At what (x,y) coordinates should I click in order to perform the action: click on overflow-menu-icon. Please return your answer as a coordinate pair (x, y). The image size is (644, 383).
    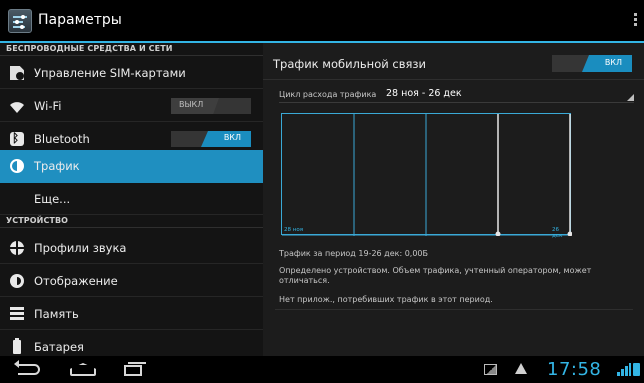
    Looking at the image, I should click on (635, 21).